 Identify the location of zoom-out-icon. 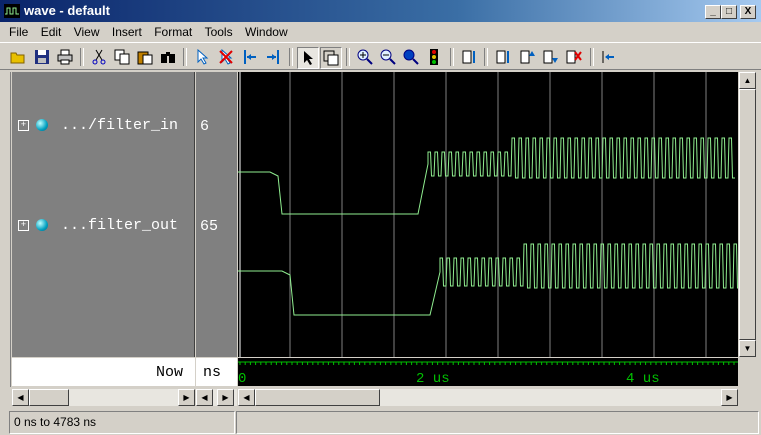
(388, 57).